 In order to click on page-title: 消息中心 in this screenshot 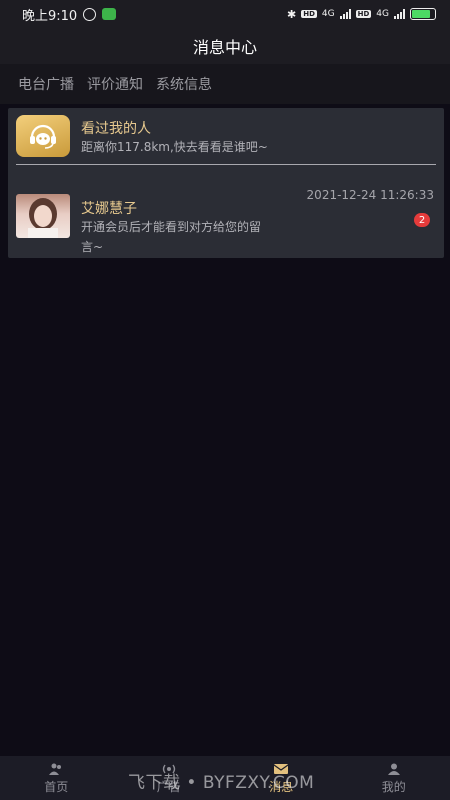, I will do `click(224, 47)`.